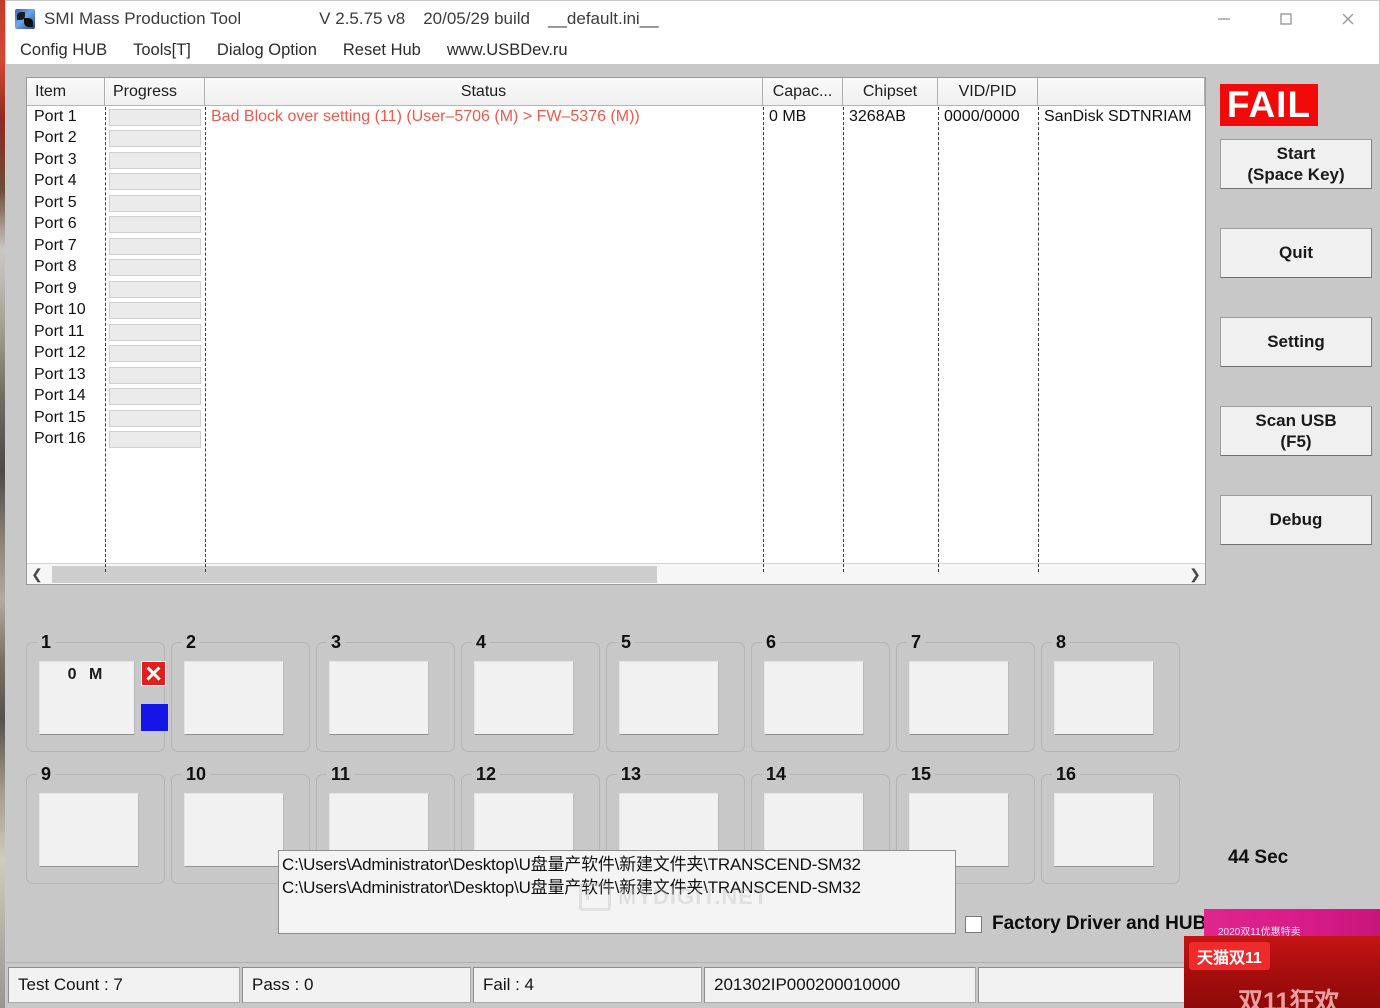 This screenshot has height=1008, width=1380. What do you see at coordinates (616, 311) in the screenshot?
I see `table-row: Port 10` at bounding box center [616, 311].